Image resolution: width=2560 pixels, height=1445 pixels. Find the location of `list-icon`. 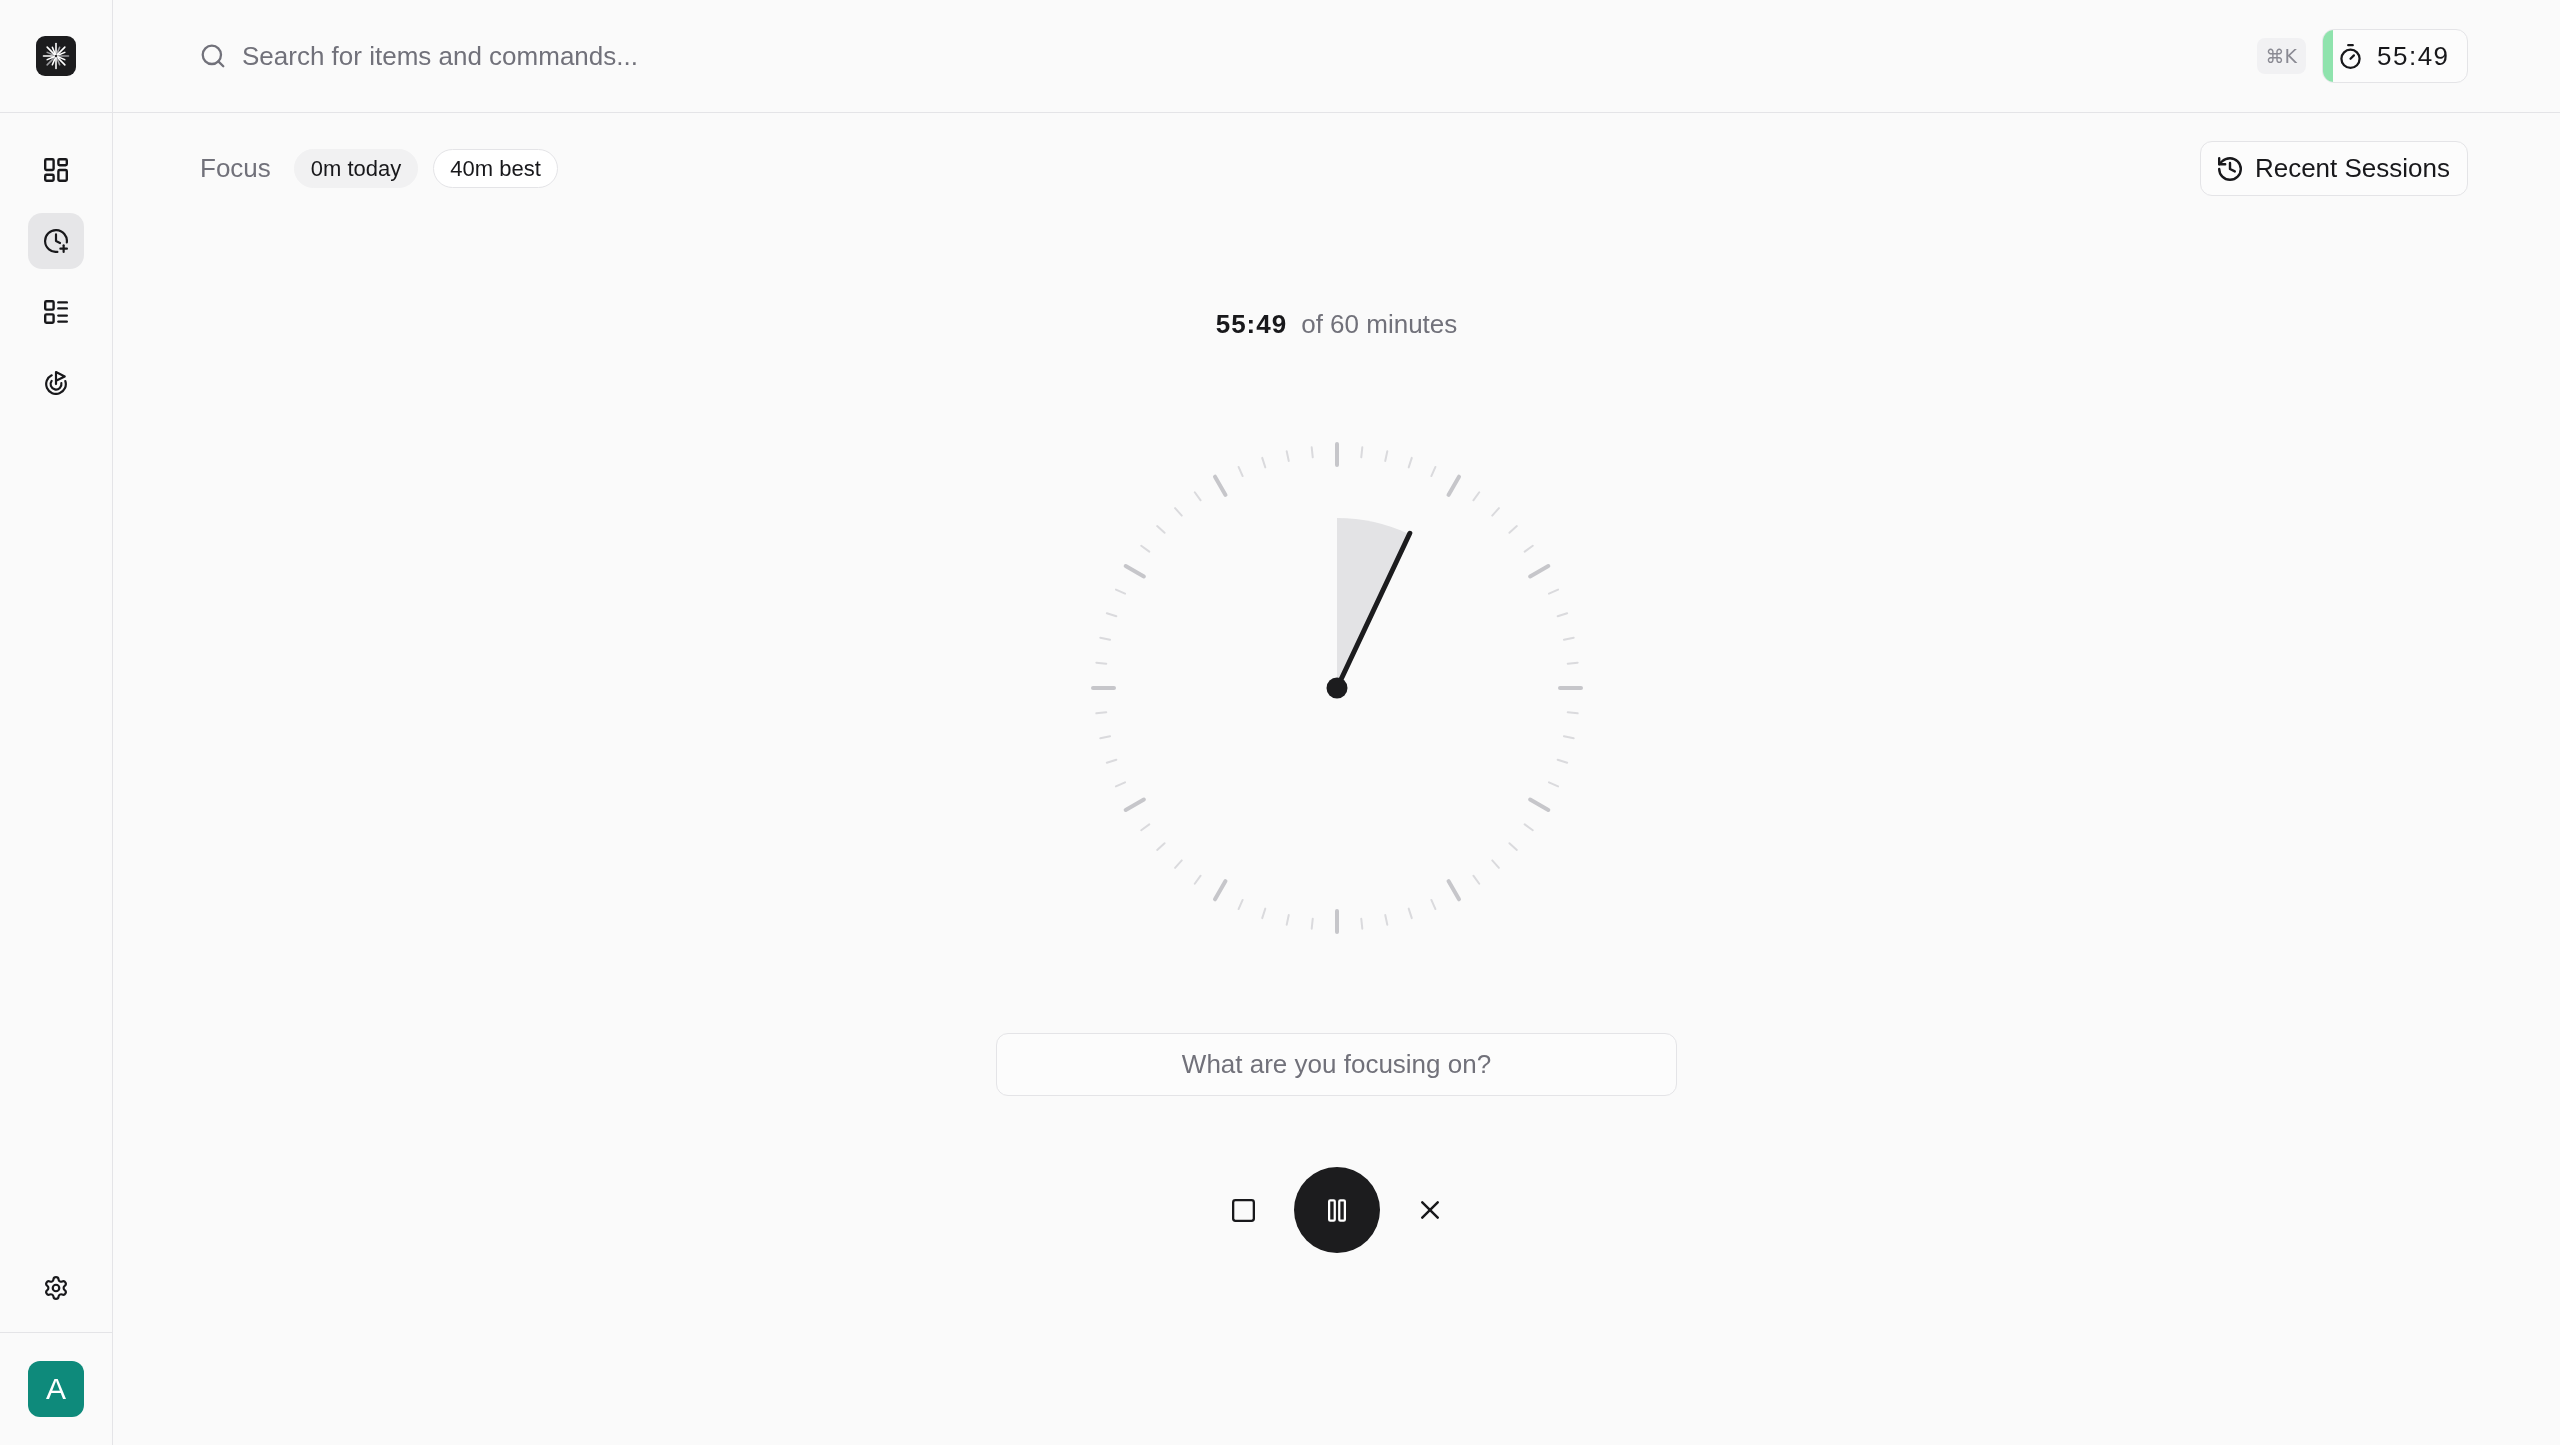

list-icon is located at coordinates (56, 312).